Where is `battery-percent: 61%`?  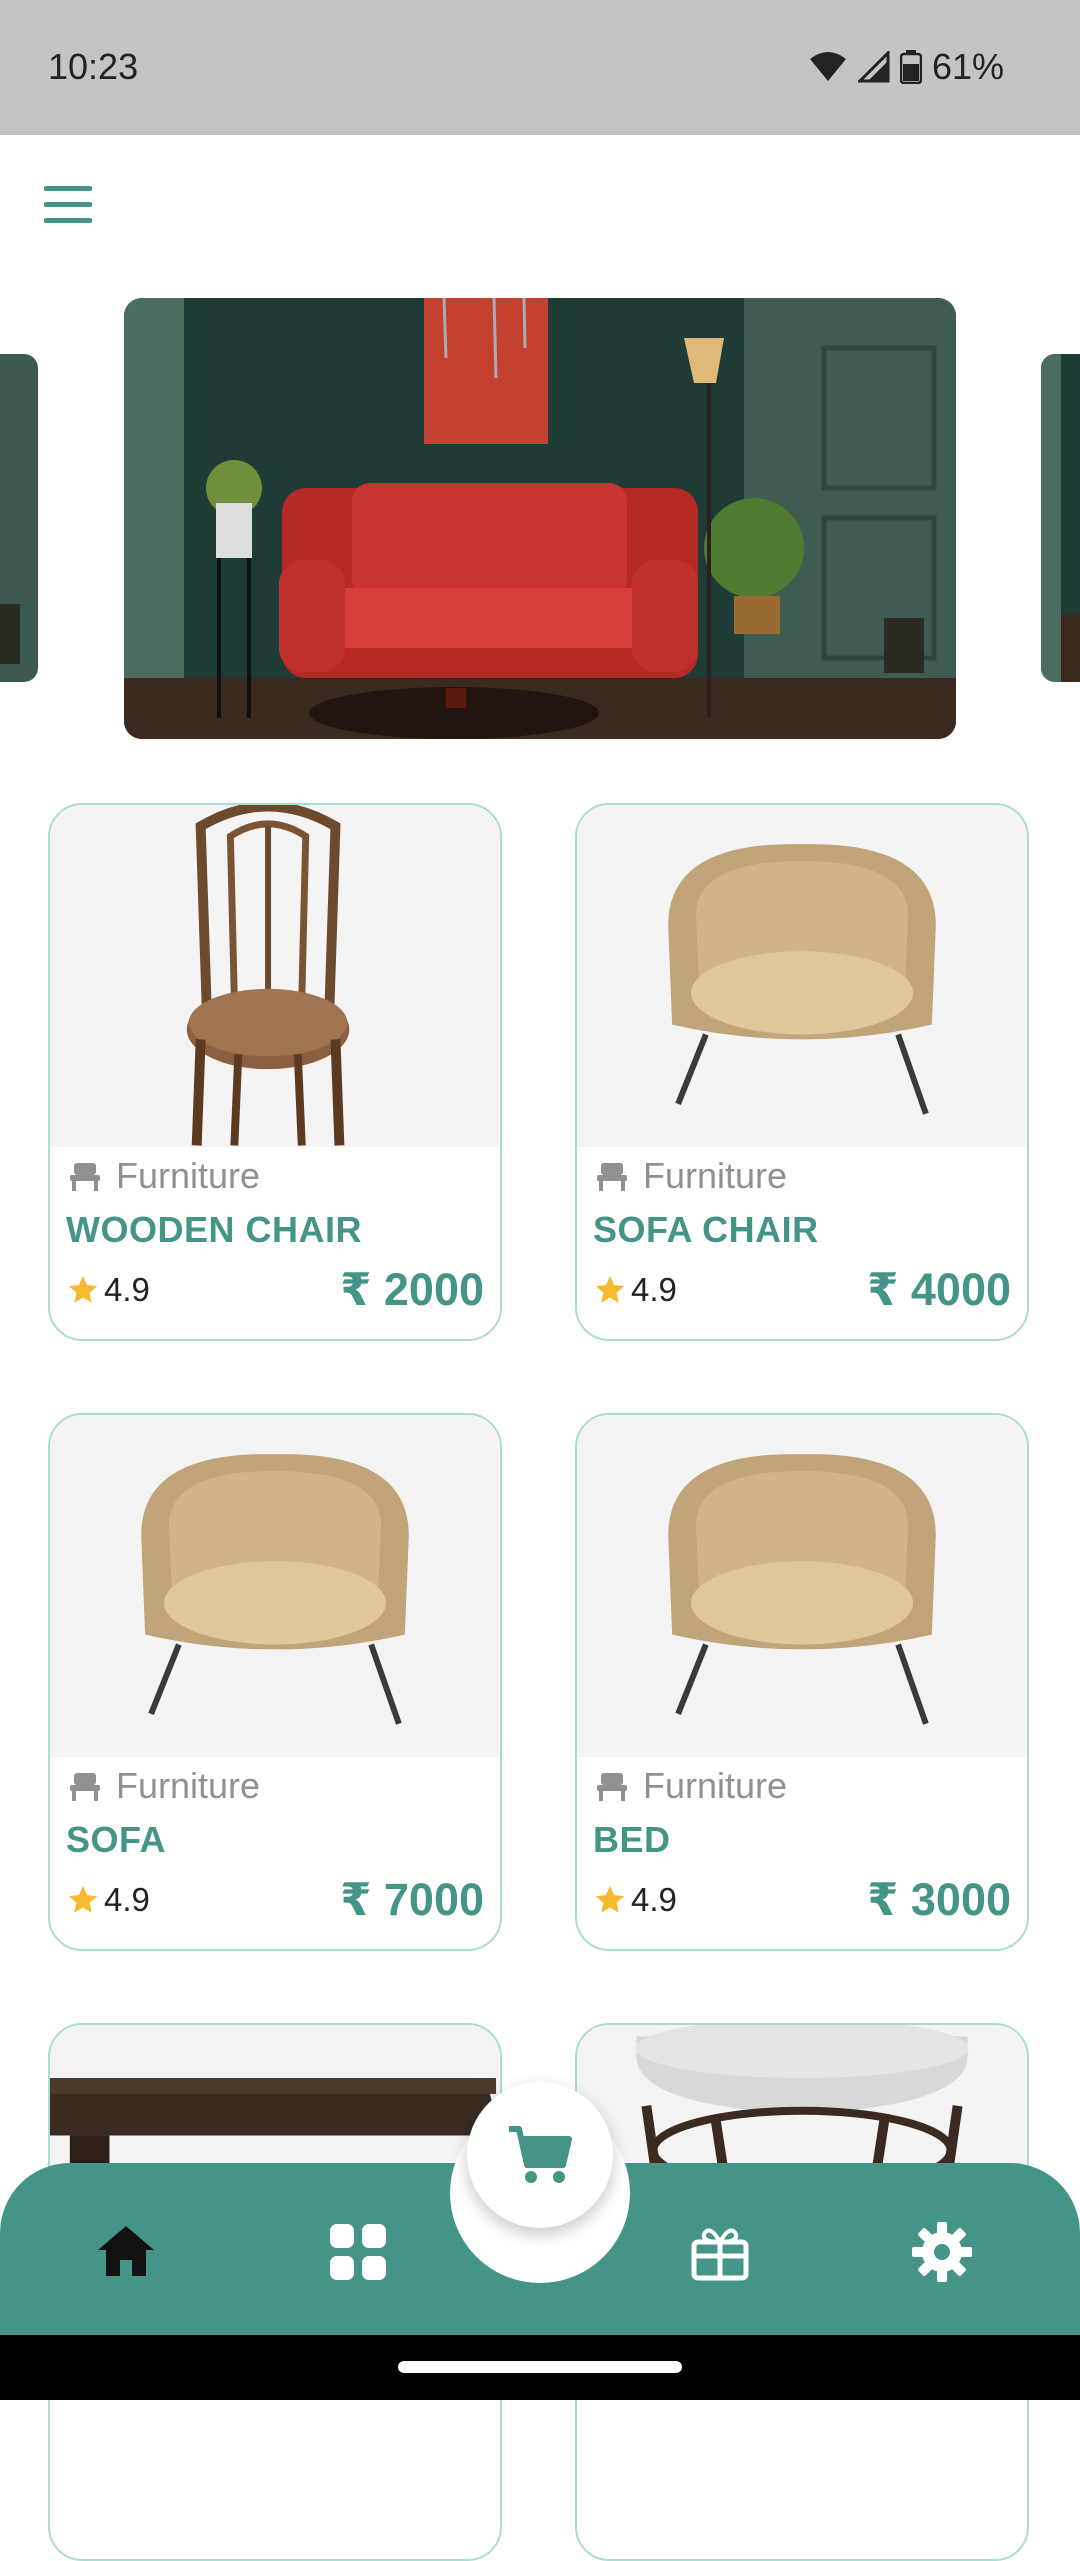
battery-percent: 61% is located at coordinates (967, 66).